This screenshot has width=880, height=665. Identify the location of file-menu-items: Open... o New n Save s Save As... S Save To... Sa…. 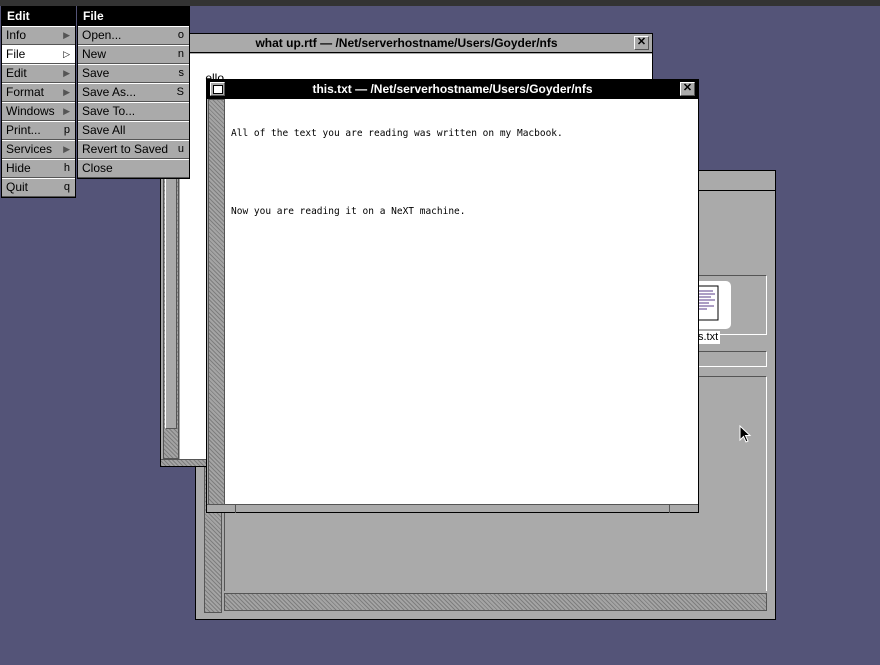
(133, 102).